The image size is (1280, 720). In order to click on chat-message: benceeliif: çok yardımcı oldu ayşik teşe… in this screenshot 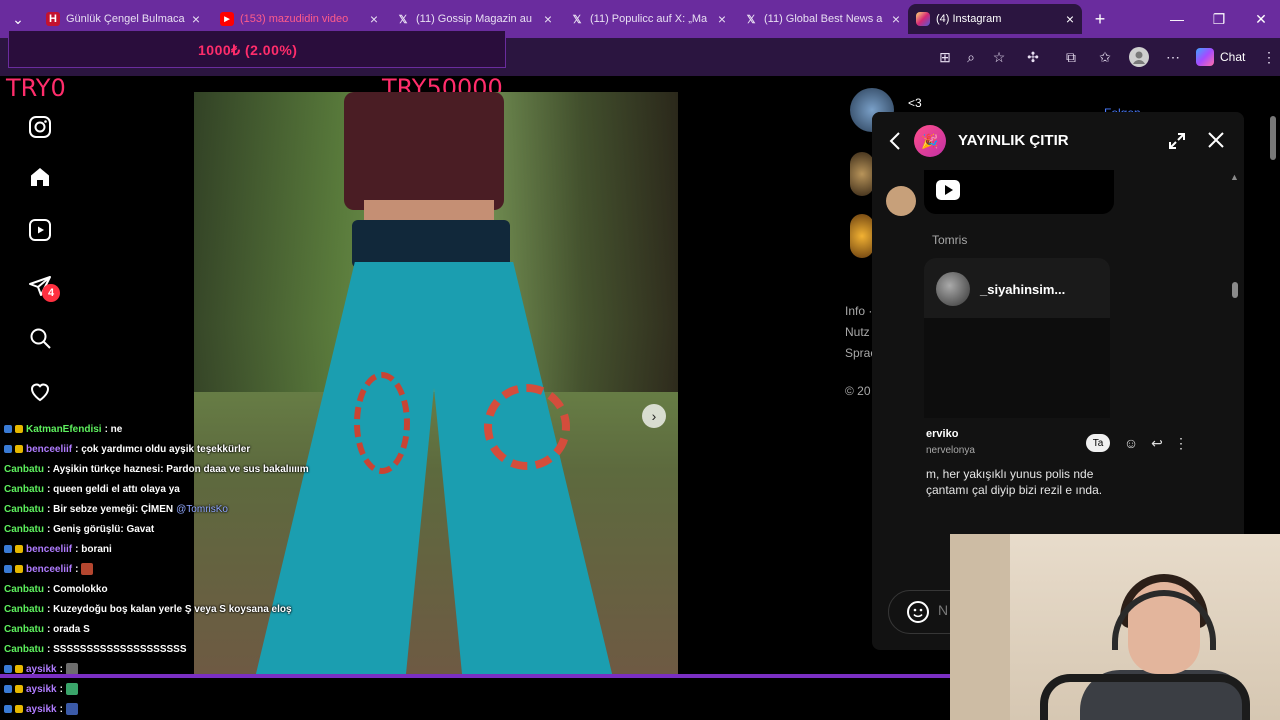, I will do `click(127, 449)`.